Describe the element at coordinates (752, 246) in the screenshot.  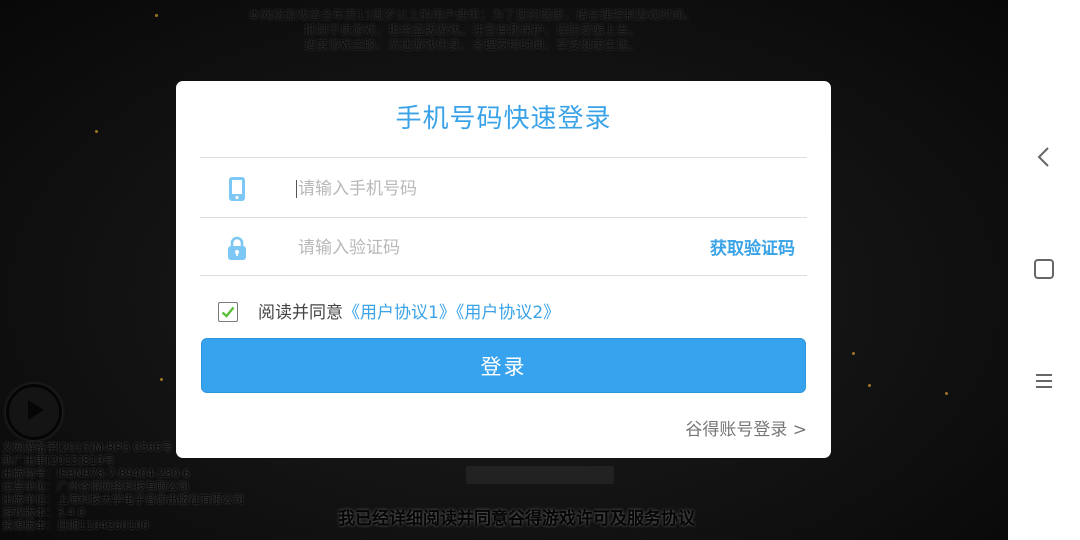
I see `get-code-button: 获取验证码` at that location.